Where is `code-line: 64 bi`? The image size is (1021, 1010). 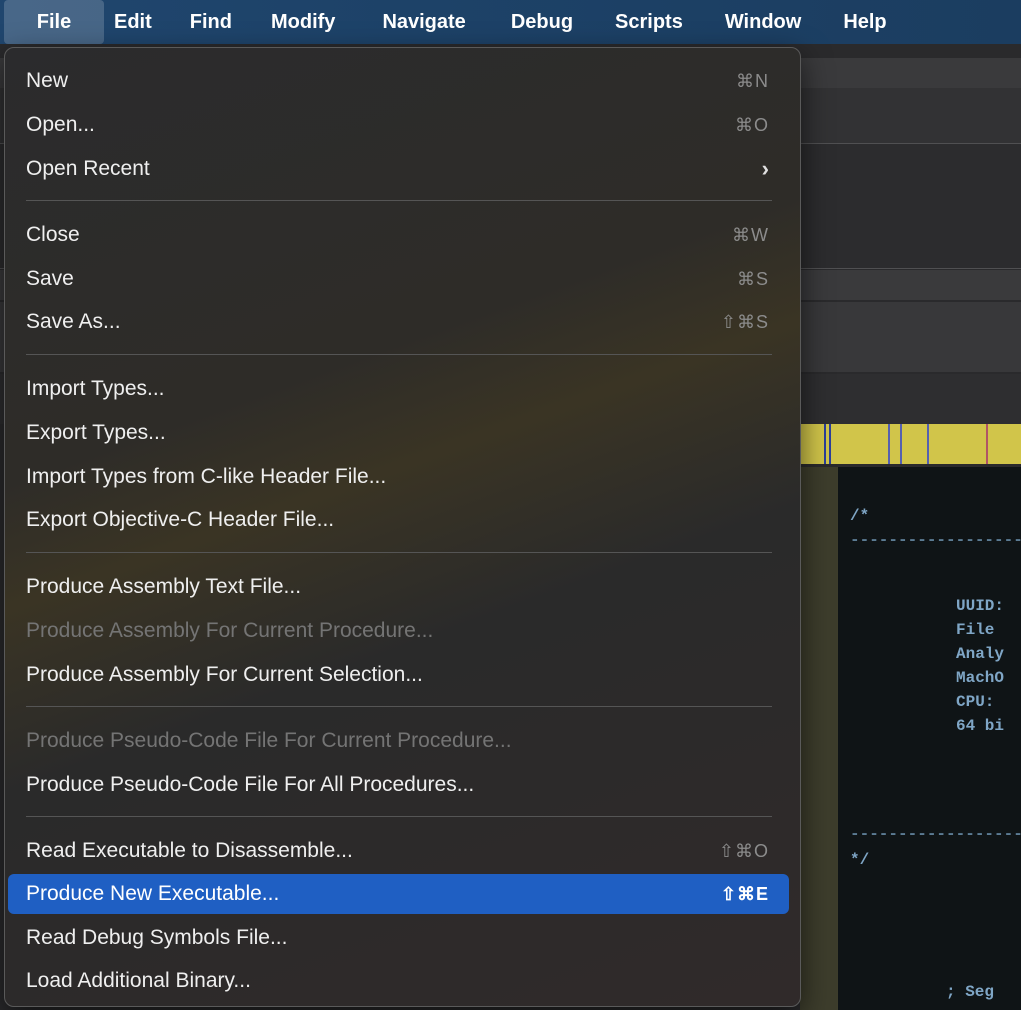 code-line: 64 bi is located at coordinates (980, 726).